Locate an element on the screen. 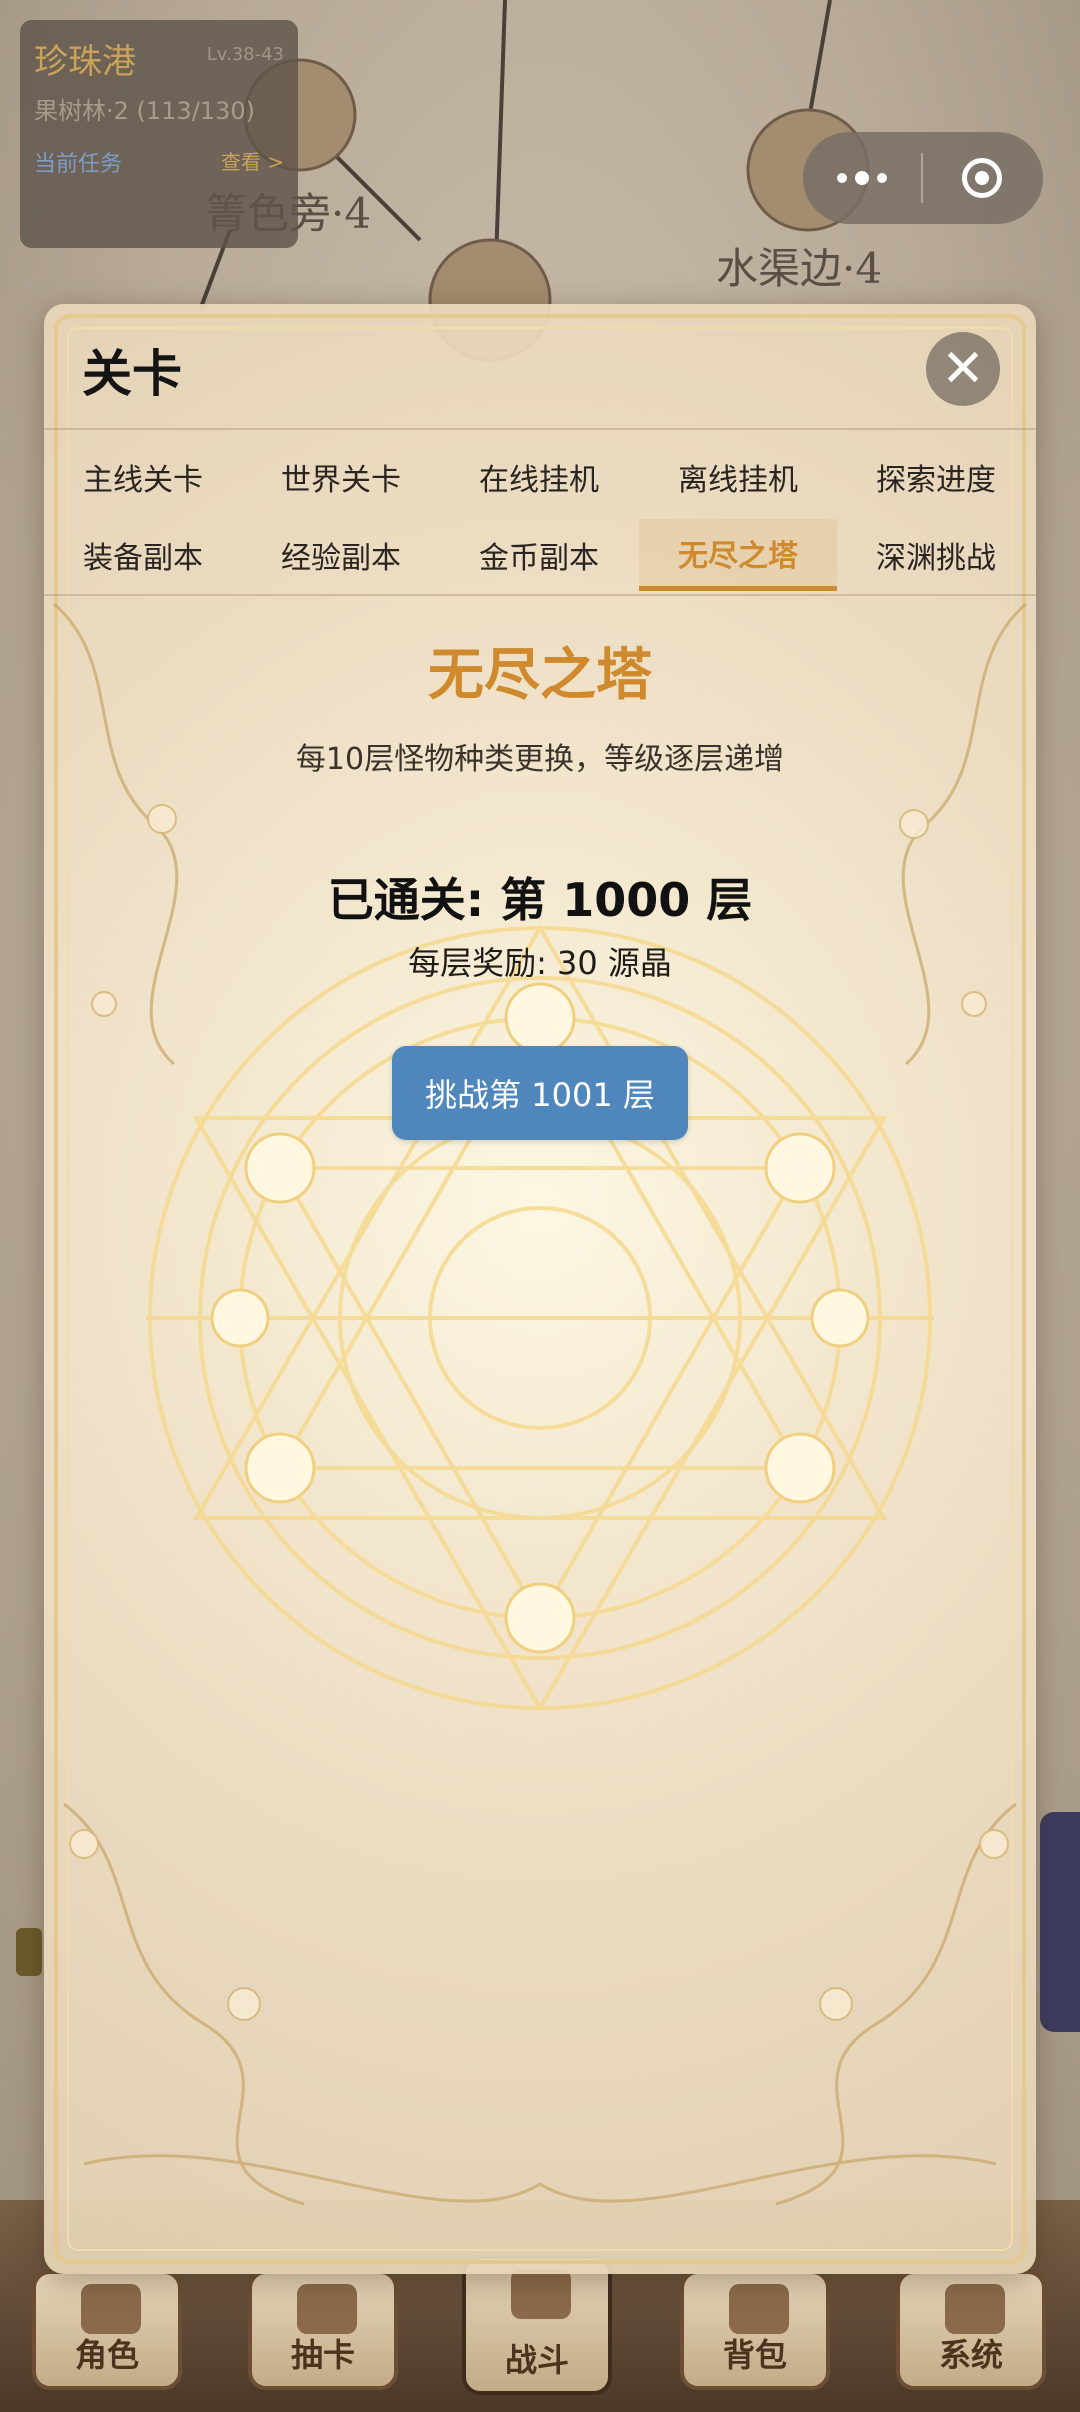 This screenshot has width=1080, height=2412. bag-icon is located at coordinates (759, 2309).